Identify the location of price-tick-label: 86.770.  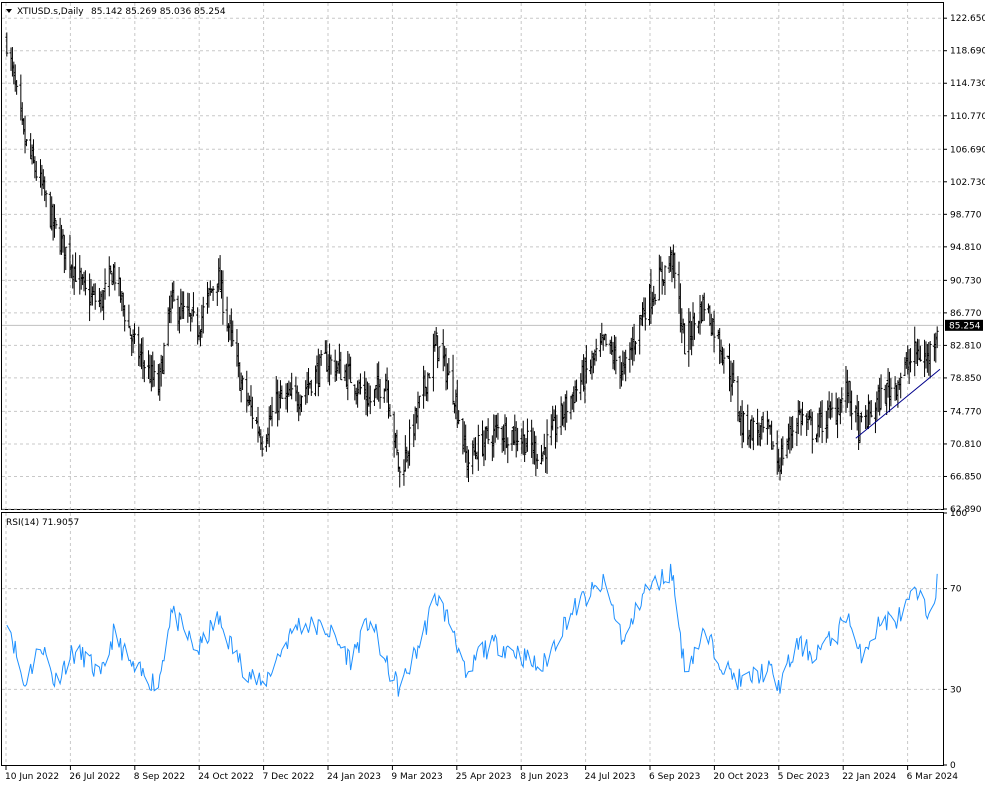
(966, 314).